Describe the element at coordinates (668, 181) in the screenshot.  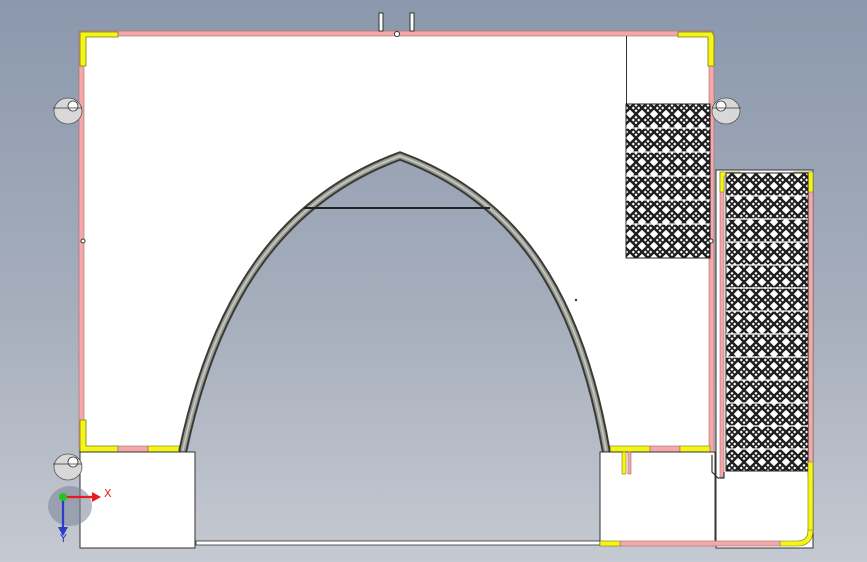
I see `mesh-panel-upper` at that location.